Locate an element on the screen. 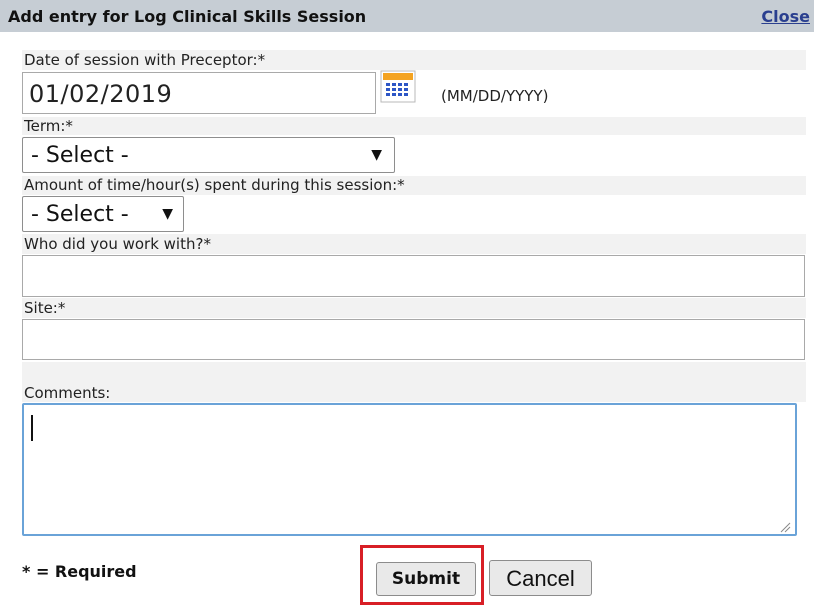 The width and height of the screenshot is (814, 605). text-caret is located at coordinates (32, 428).